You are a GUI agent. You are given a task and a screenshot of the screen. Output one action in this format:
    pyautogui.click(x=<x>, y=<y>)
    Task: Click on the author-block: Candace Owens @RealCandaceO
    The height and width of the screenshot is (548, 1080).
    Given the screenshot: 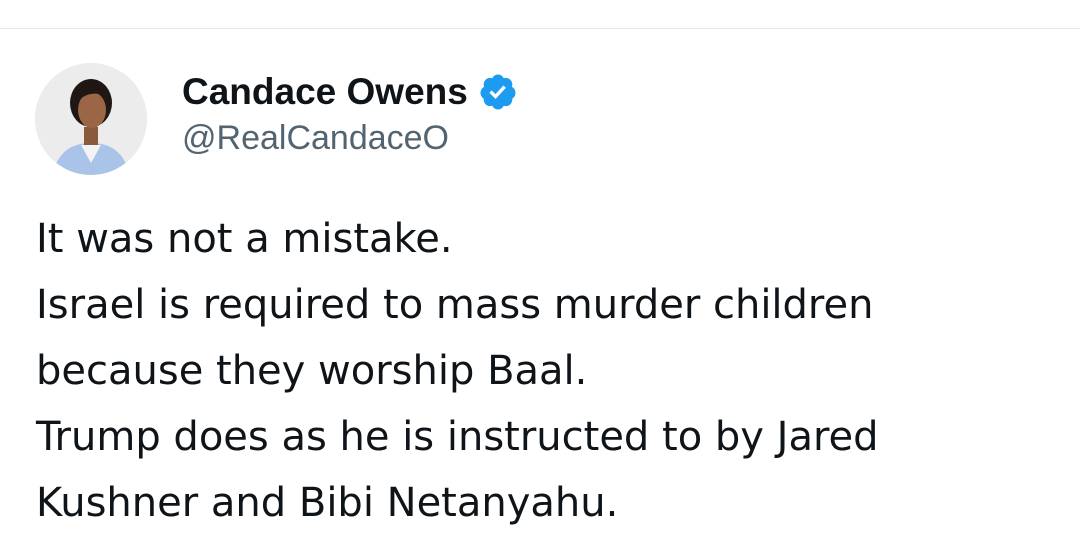 What is the action you would take?
    pyautogui.click(x=350, y=113)
    